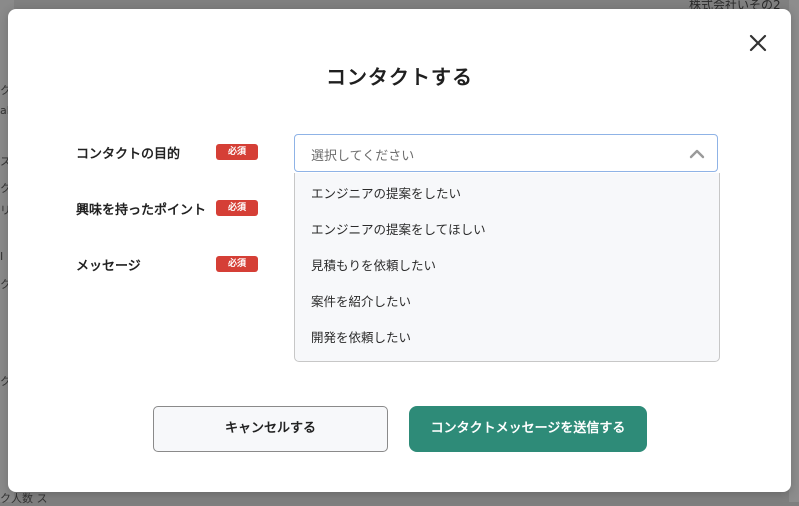 The width and height of the screenshot is (799, 506). I want to click on background-text-fragment: I, so click(2, 256).